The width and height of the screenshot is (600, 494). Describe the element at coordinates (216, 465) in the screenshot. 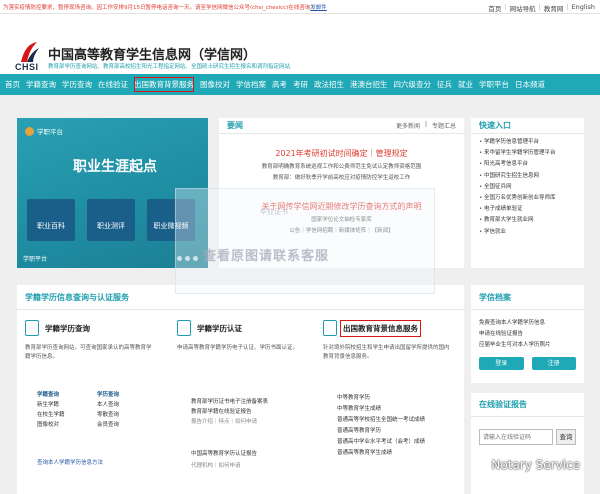

I see `cert-links: 代理机构｜如何申请` at that location.